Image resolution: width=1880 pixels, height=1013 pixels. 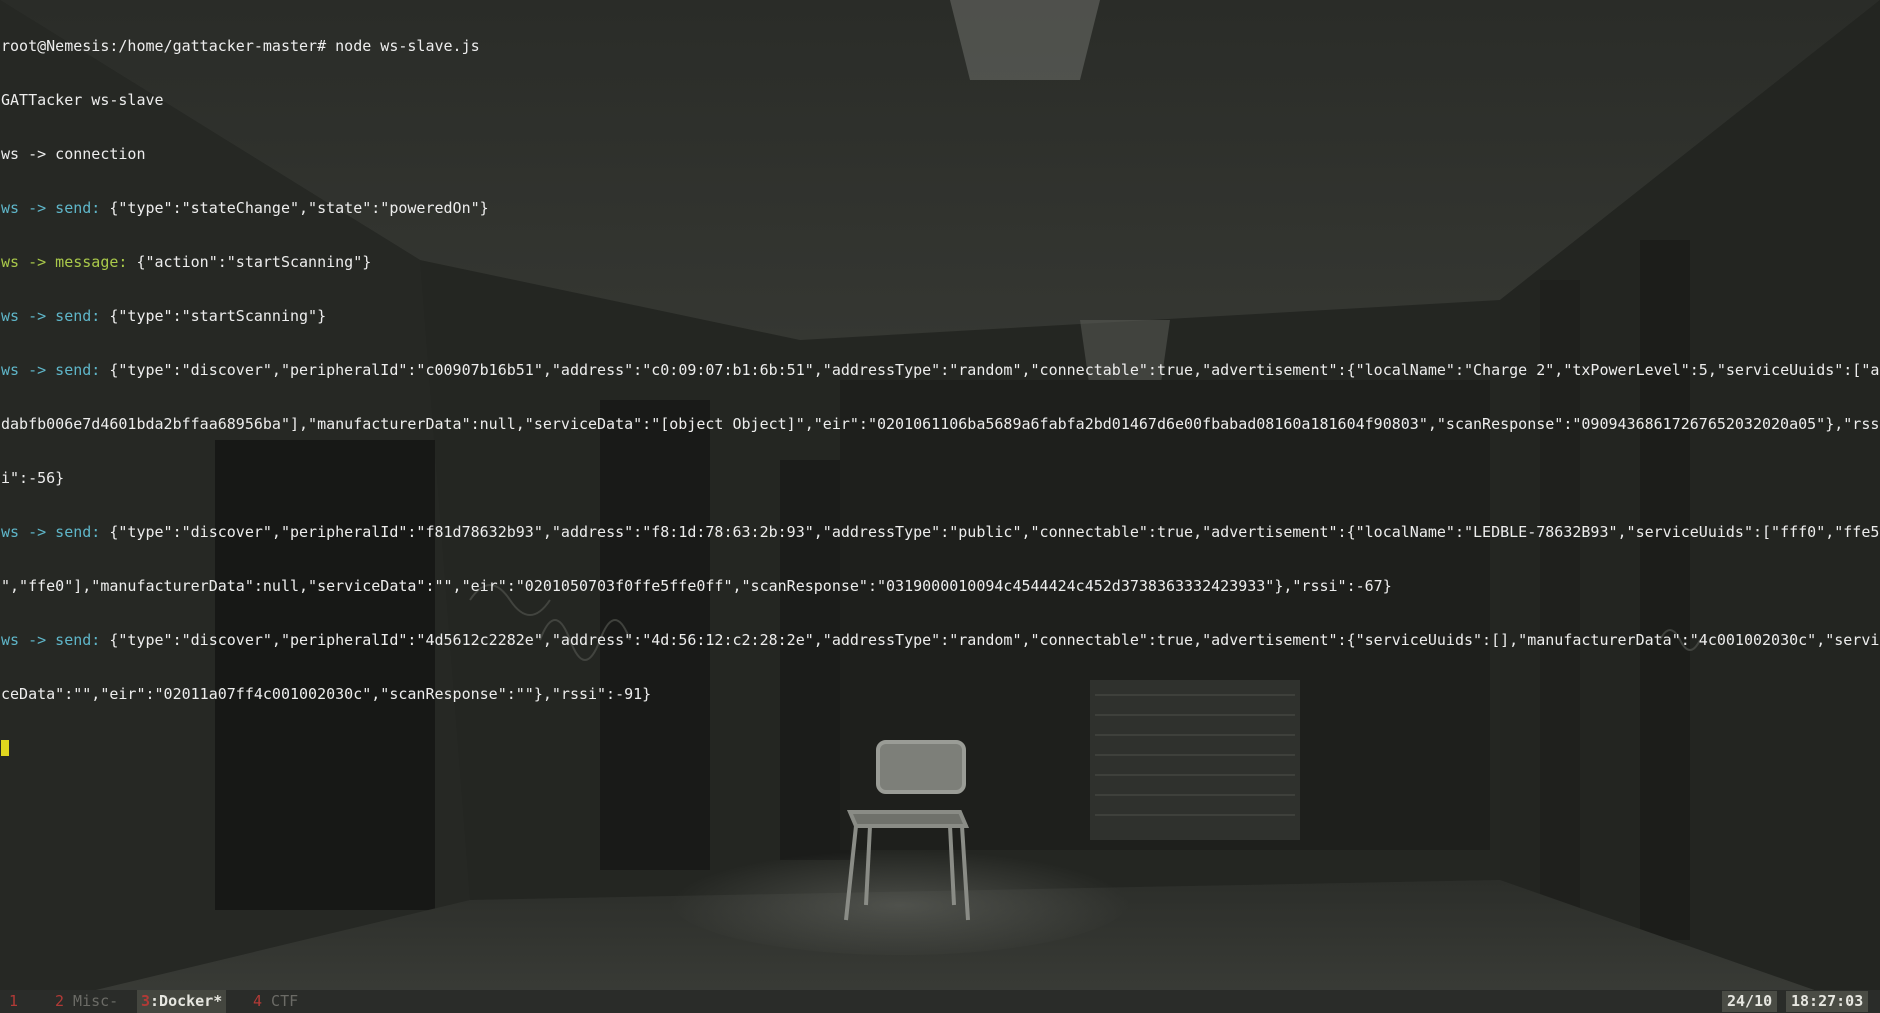 I want to click on tmux-status-bar: 1 2 Misc- 3:Docker* 4 CTF 24/10 18:27:03, so click(x=940, y=1001).